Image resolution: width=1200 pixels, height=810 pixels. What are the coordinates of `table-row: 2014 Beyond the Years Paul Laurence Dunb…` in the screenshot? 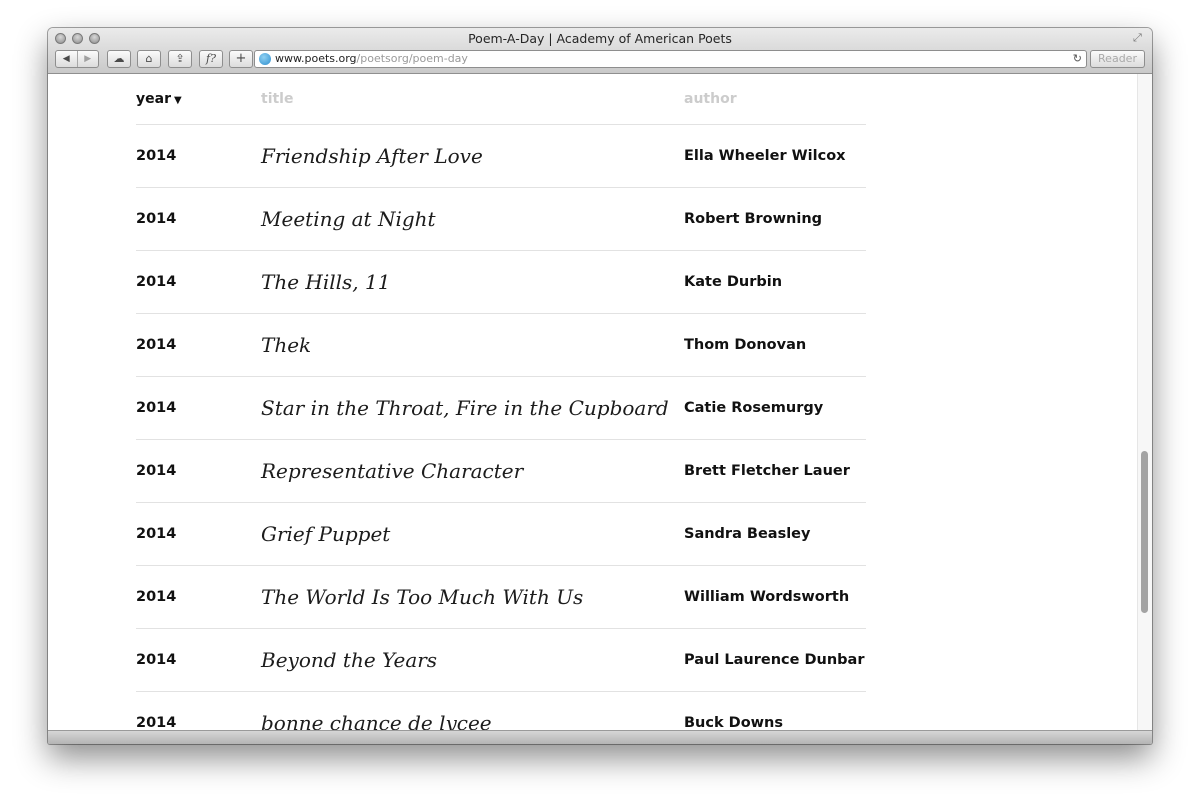 It's located at (501, 660).